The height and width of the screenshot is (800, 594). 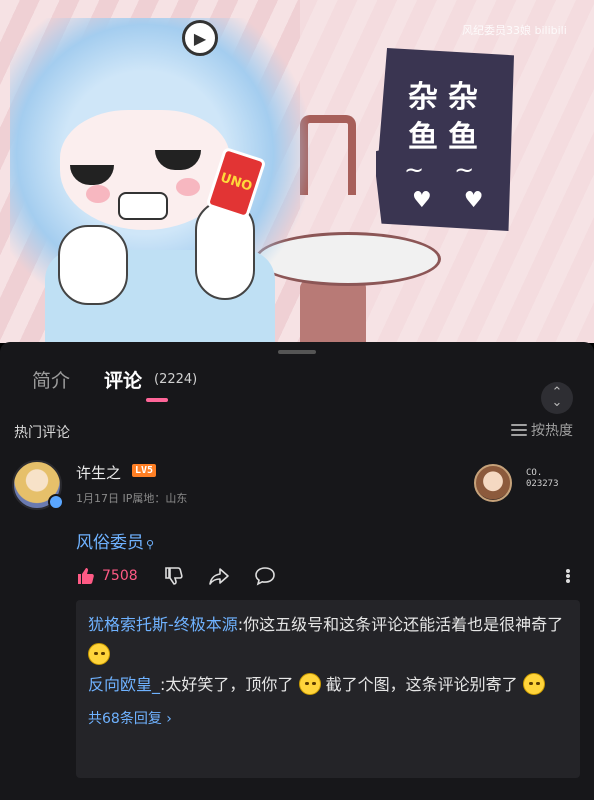 What do you see at coordinates (400, 624) in the screenshot?
I see `reply-text: :你这五级号和这条评论还能活着也是很神奇了` at bounding box center [400, 624].